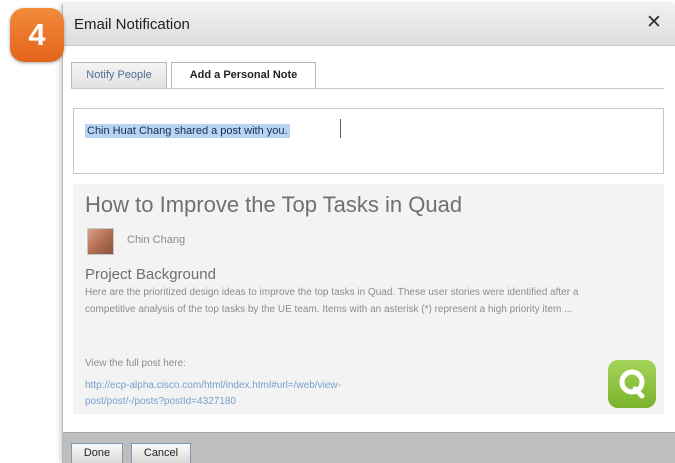 The image size is (675, 463). I want to click on text-cursor, so click(340, 128).